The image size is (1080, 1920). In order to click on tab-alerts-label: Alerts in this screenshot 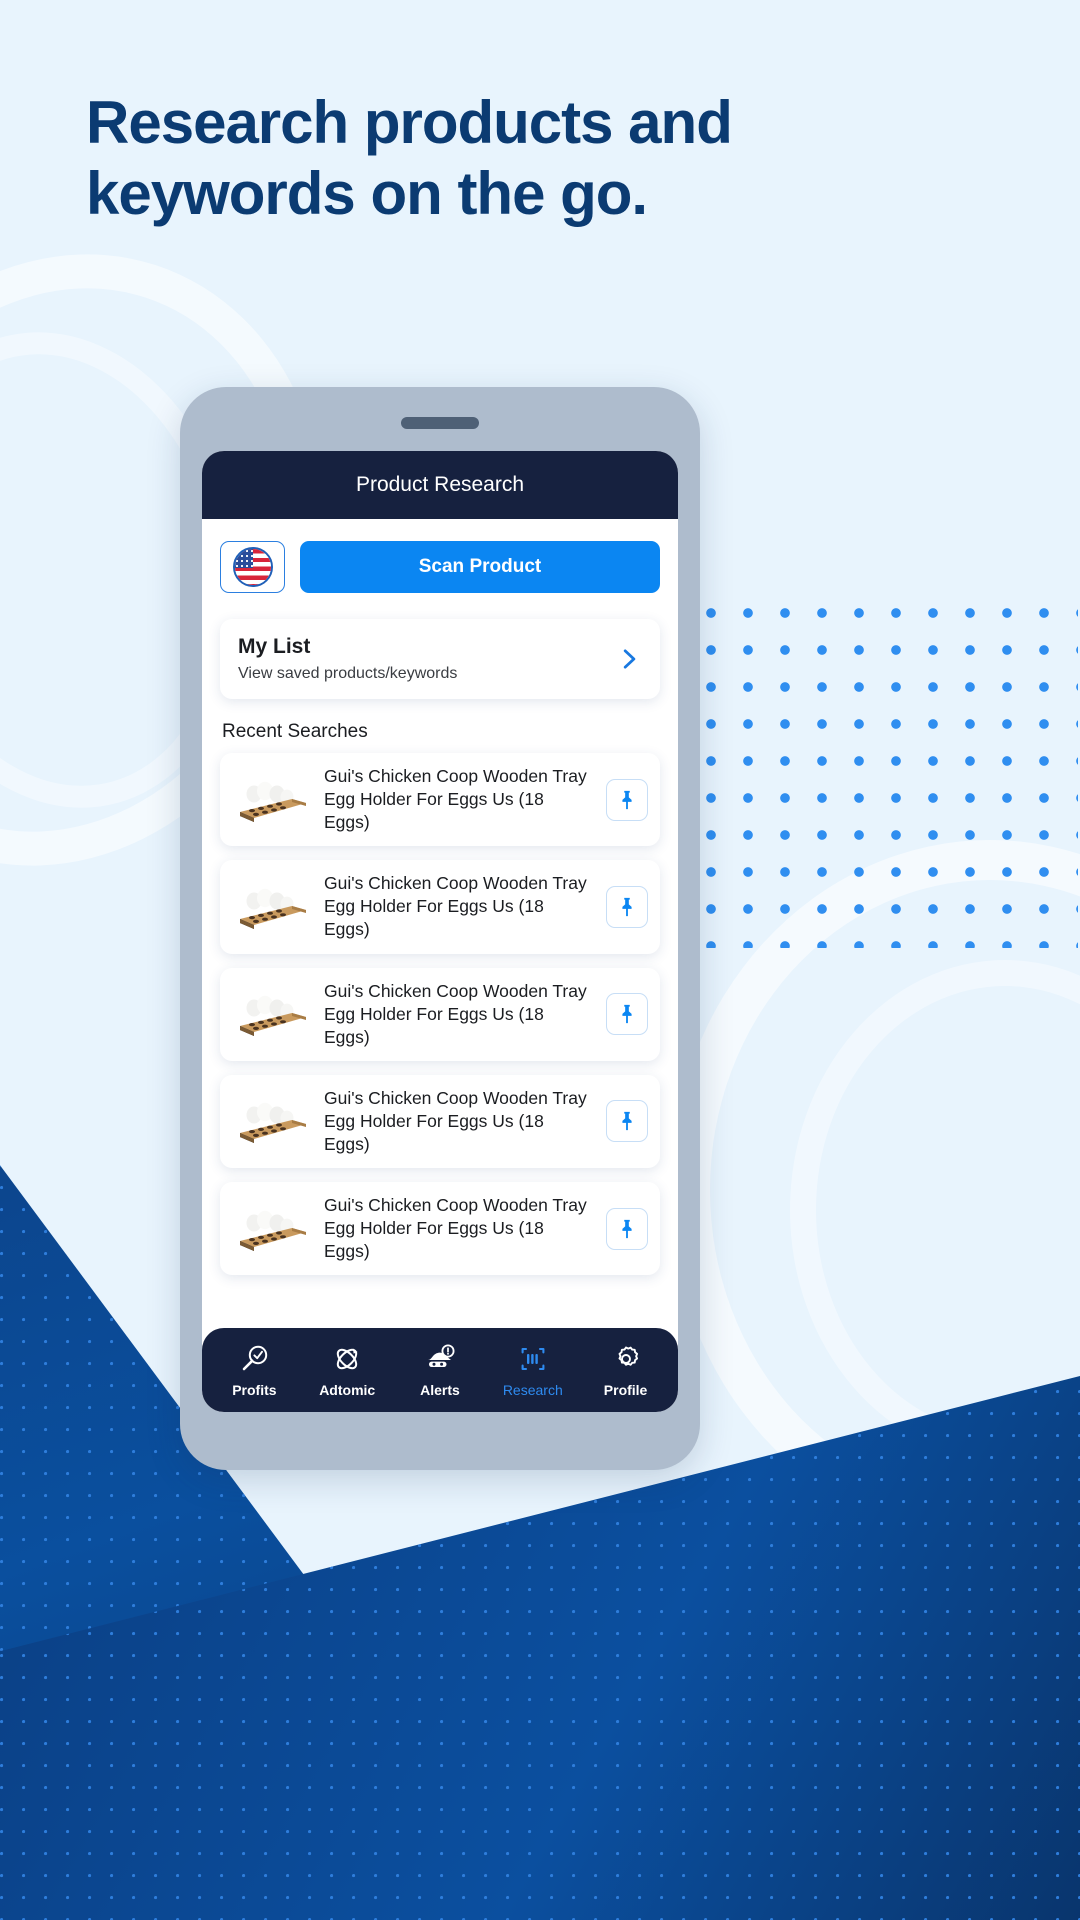, I will do `click(440, 1389)`.